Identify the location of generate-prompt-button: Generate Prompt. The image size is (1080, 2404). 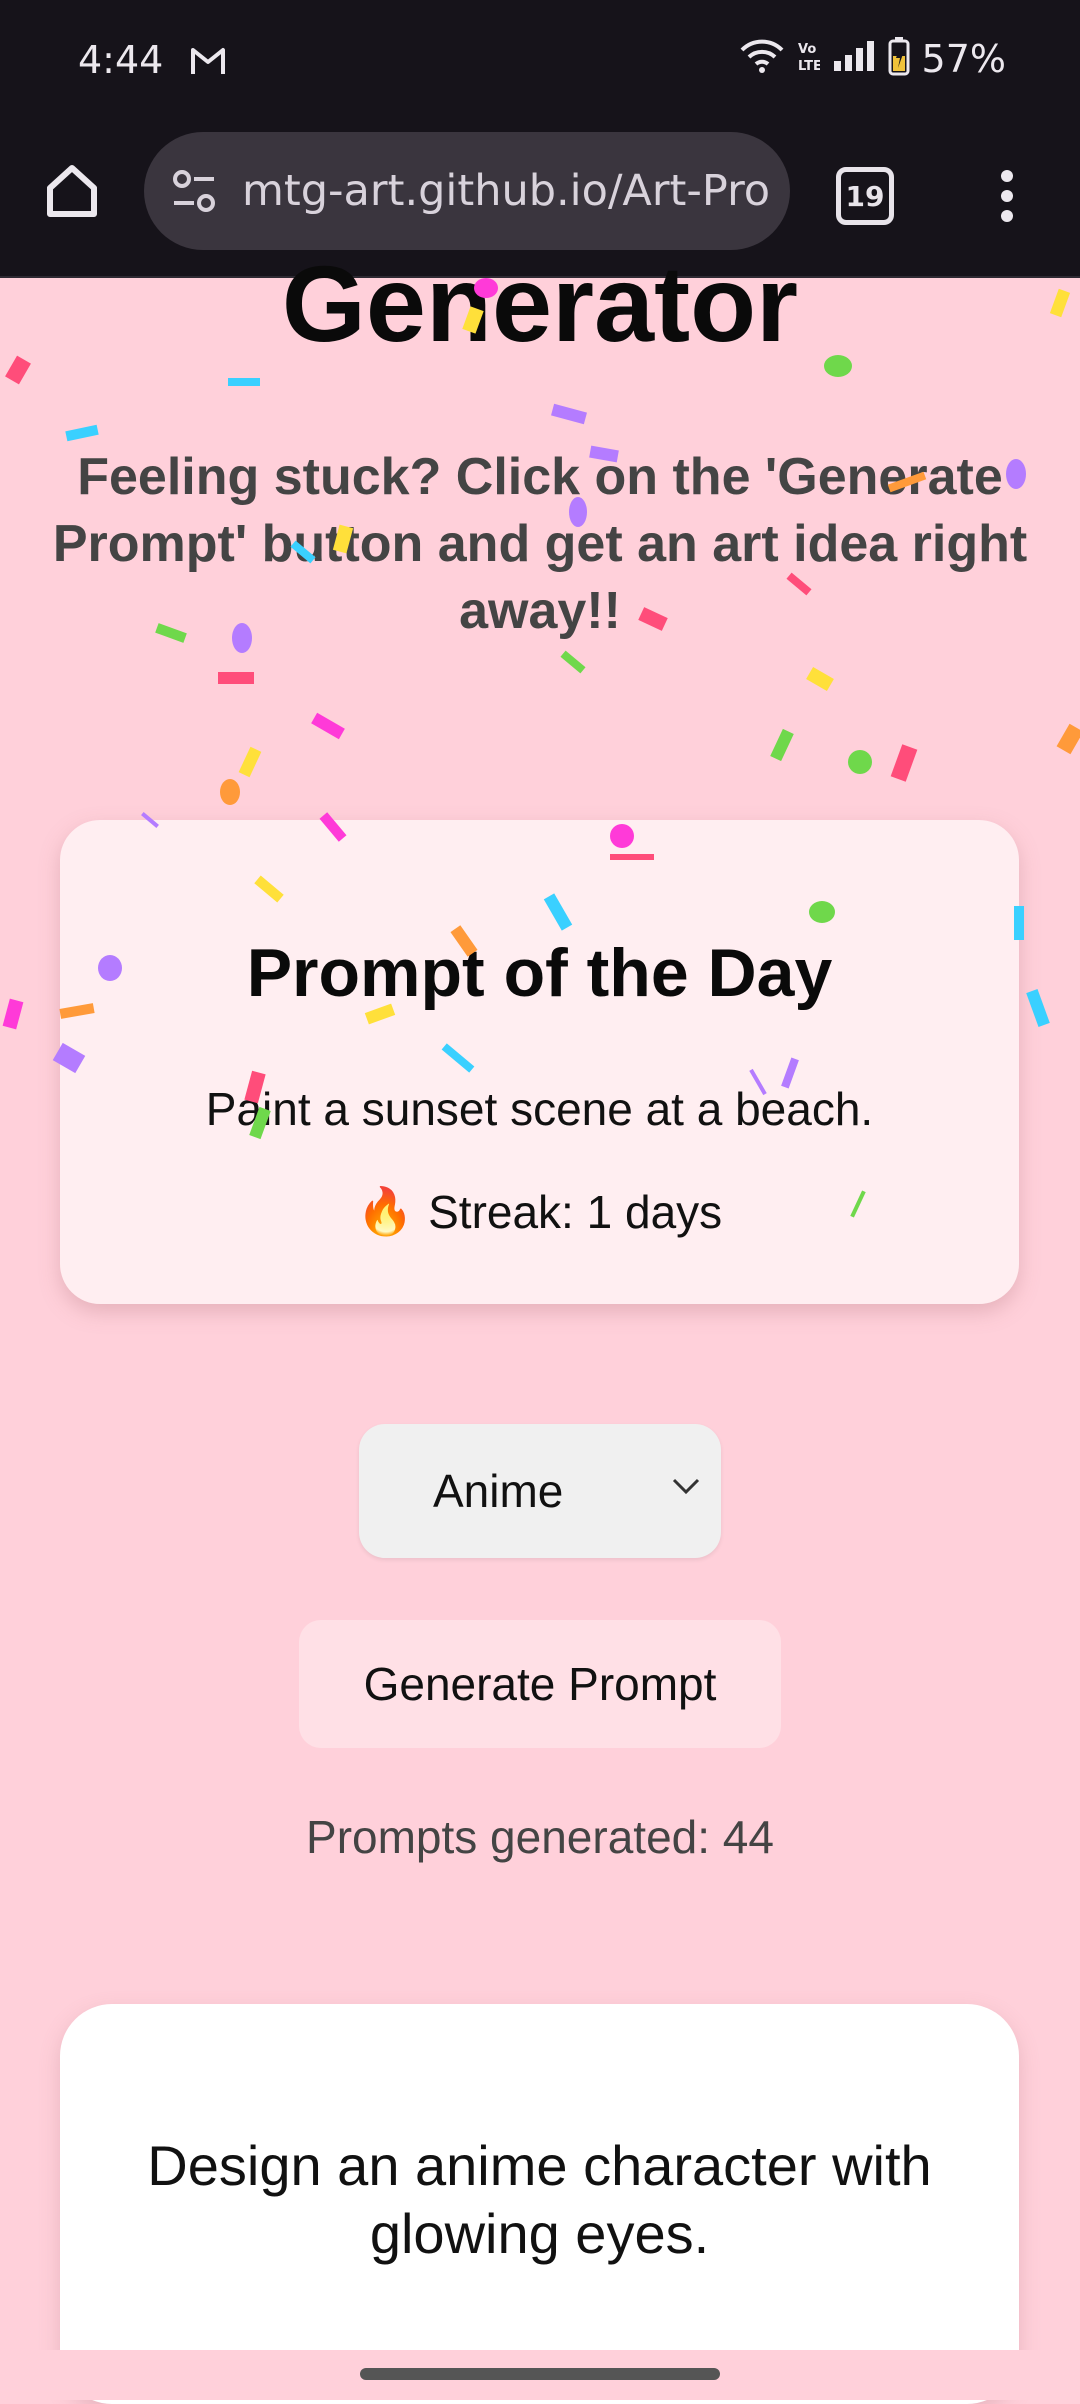
(540, 1684).